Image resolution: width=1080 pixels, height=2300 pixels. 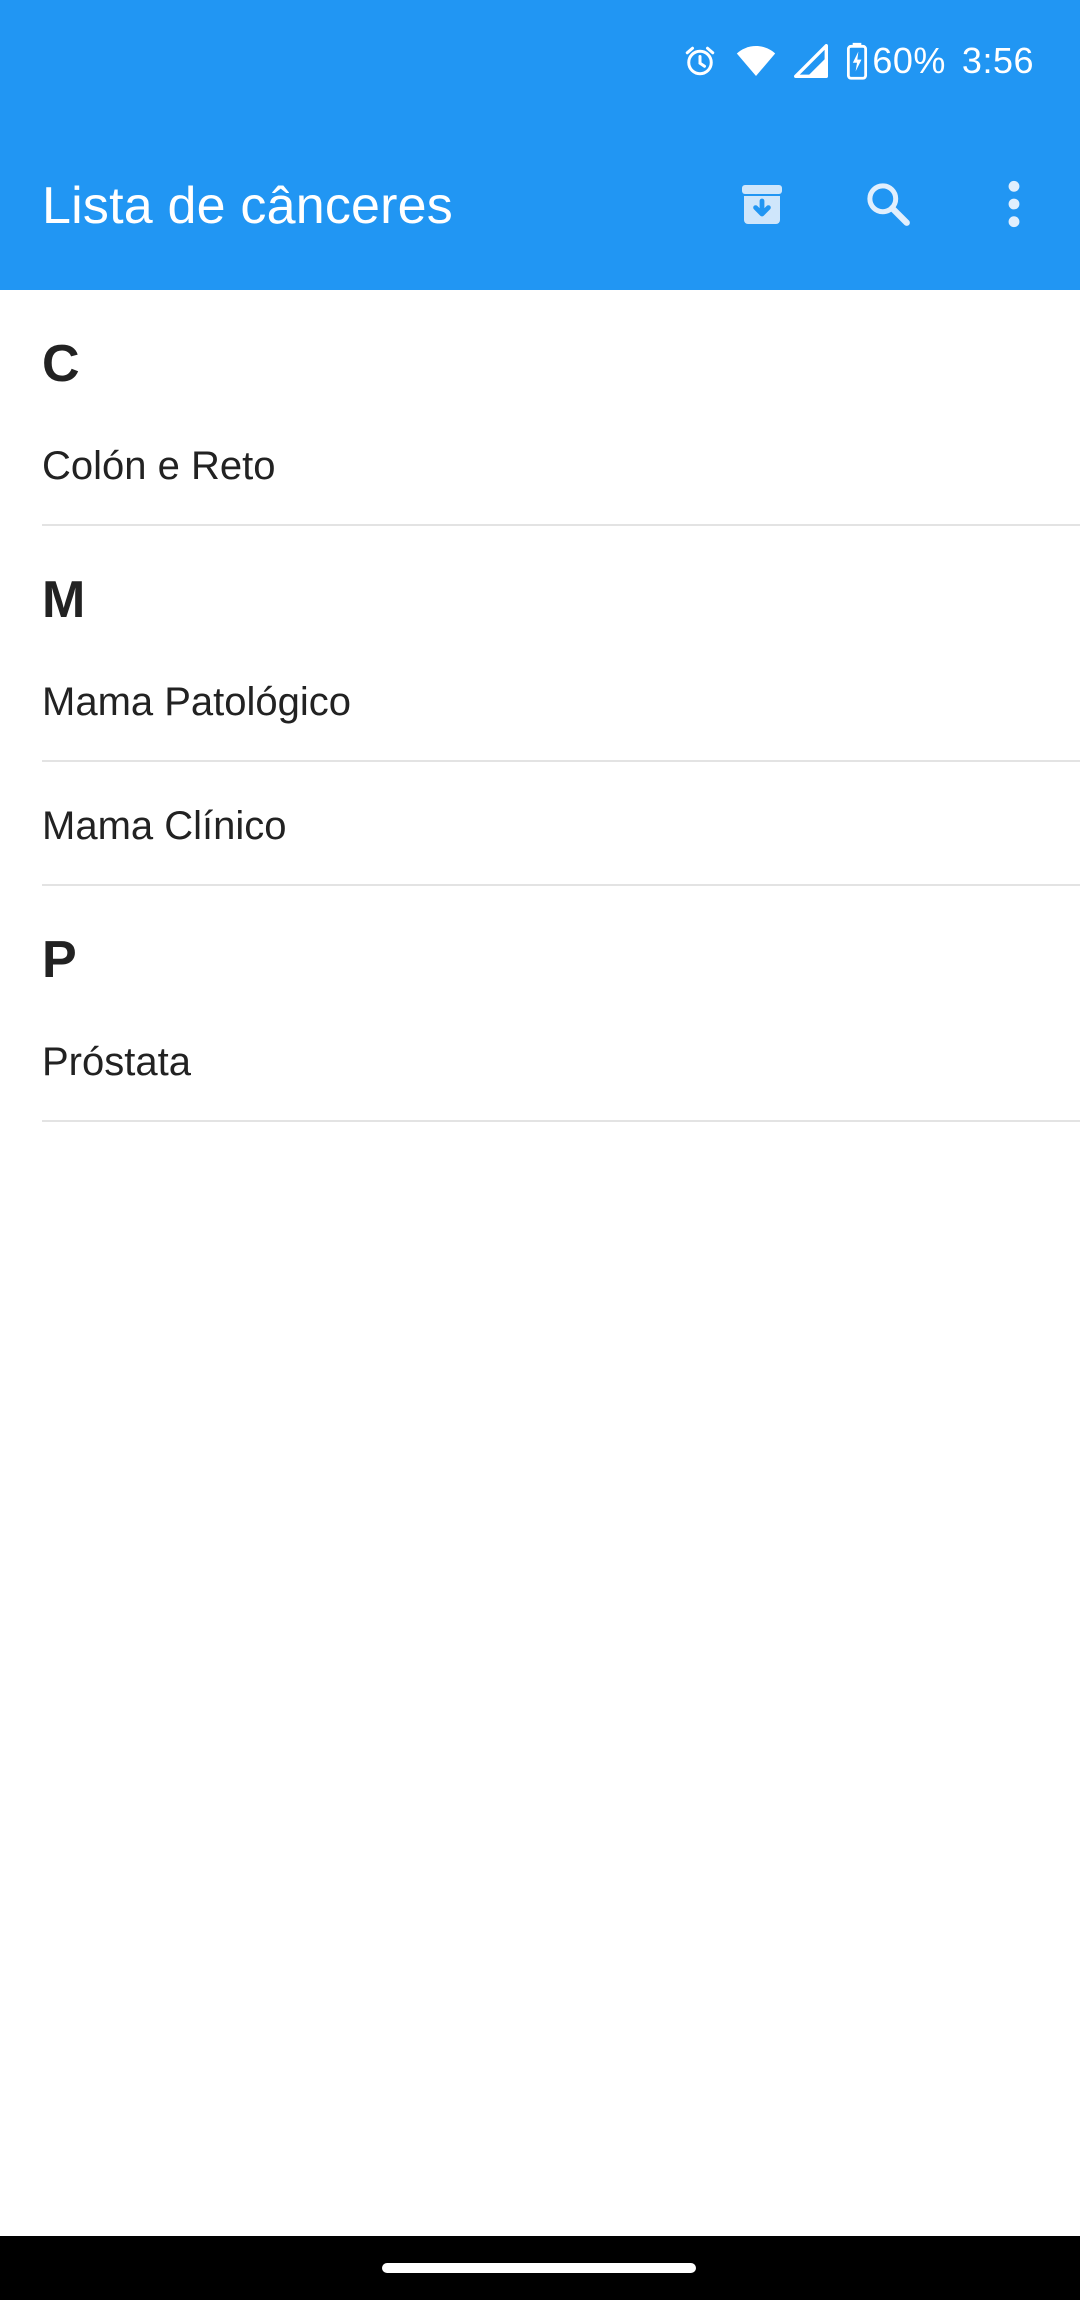 What do you see at coordinates (164, 826) in the screenshot?
I see `list-item-label: Mama Clínico` at bounding box center [164, 826].